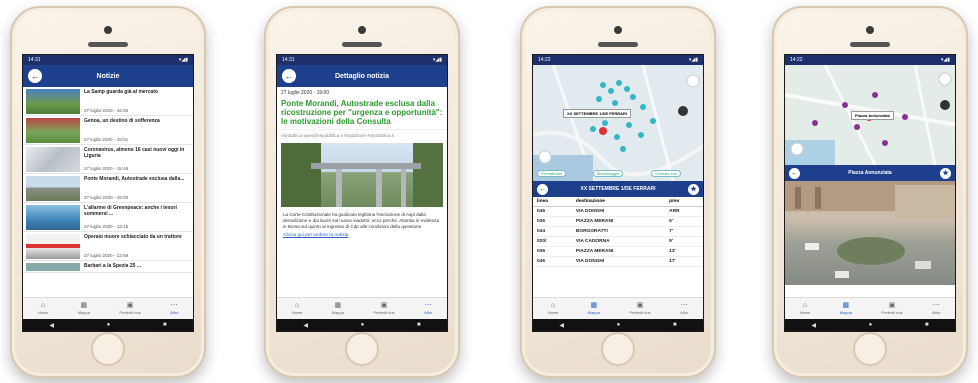 This screenshot has width=978, height=383. I want to click on cell-destination: BORGORATTI, so click(618, 231).